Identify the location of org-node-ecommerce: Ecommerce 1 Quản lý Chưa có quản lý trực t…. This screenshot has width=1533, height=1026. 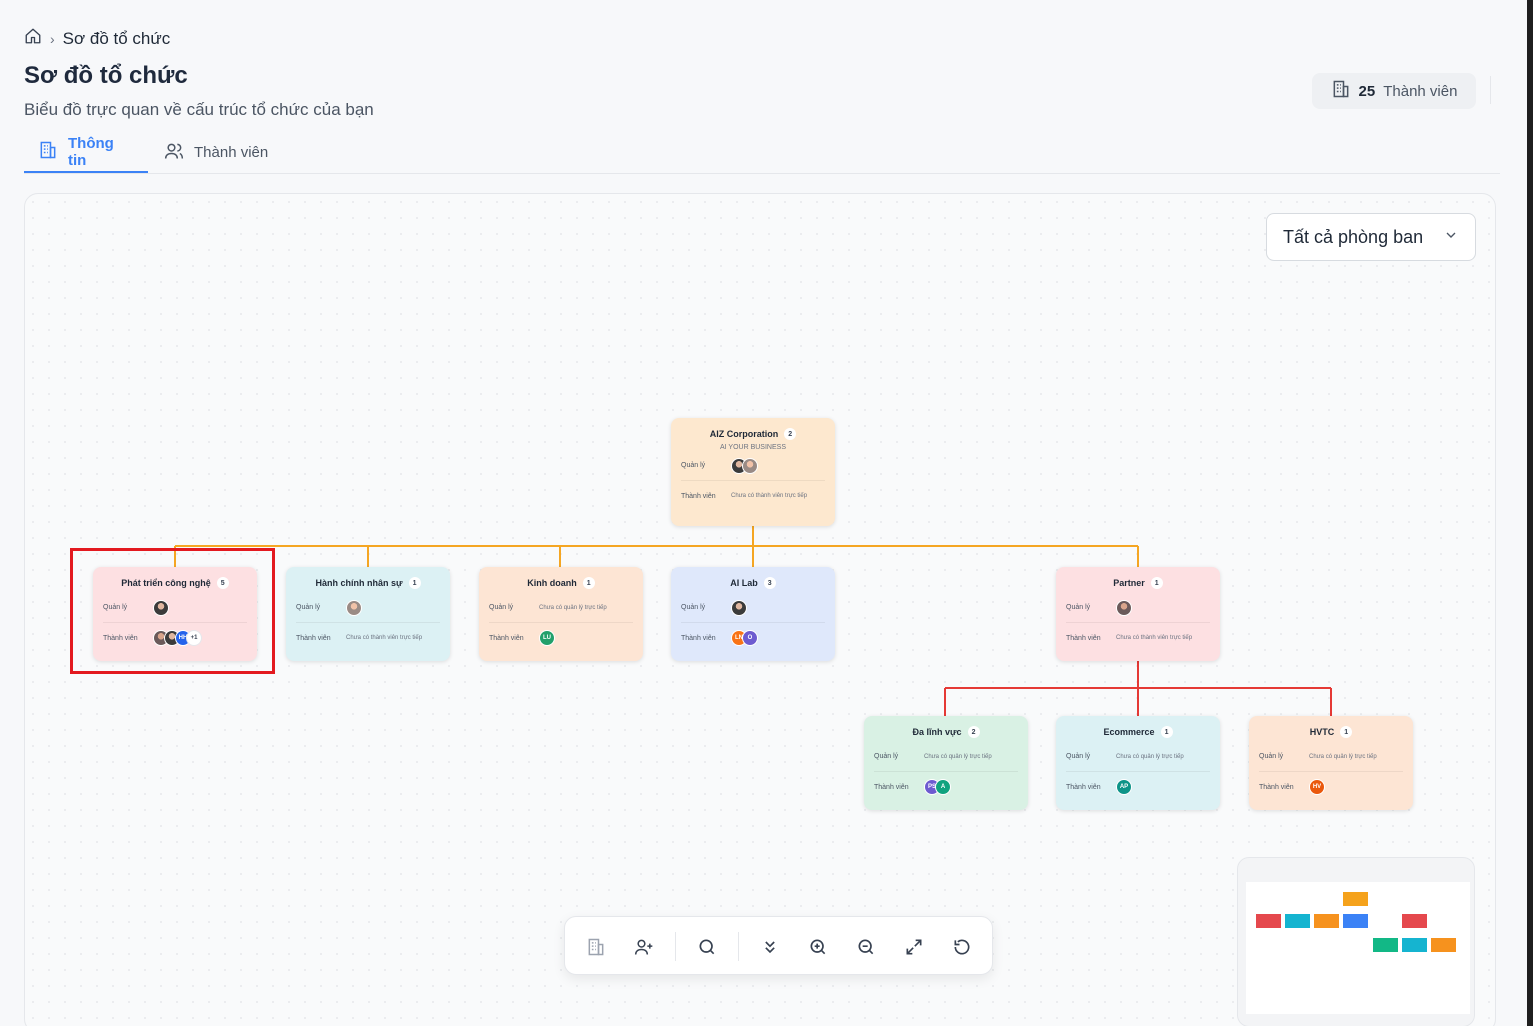
(1138, 763).